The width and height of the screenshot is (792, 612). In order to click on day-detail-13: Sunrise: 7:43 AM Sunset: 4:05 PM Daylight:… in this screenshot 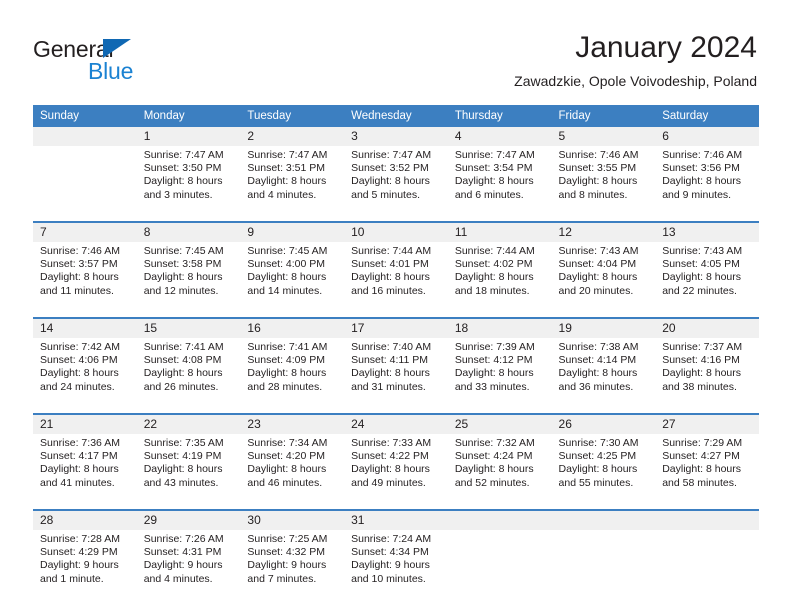, I will do `click(707, 280)`.